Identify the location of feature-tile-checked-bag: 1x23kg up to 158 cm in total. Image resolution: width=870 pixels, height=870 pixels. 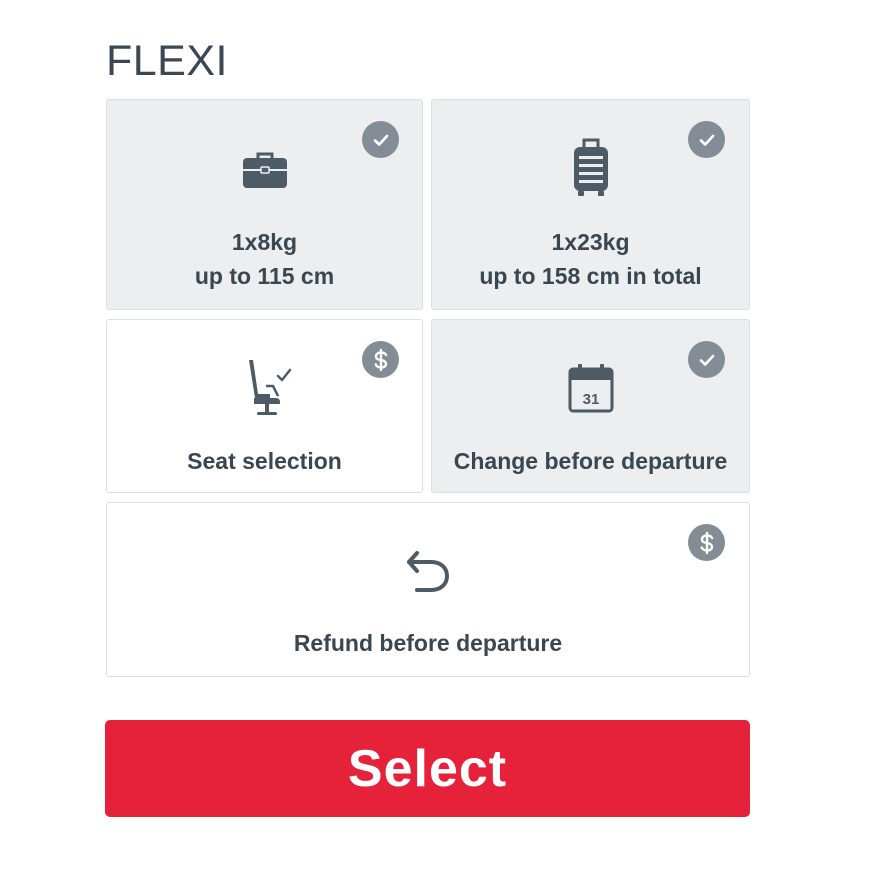
(590, 204).